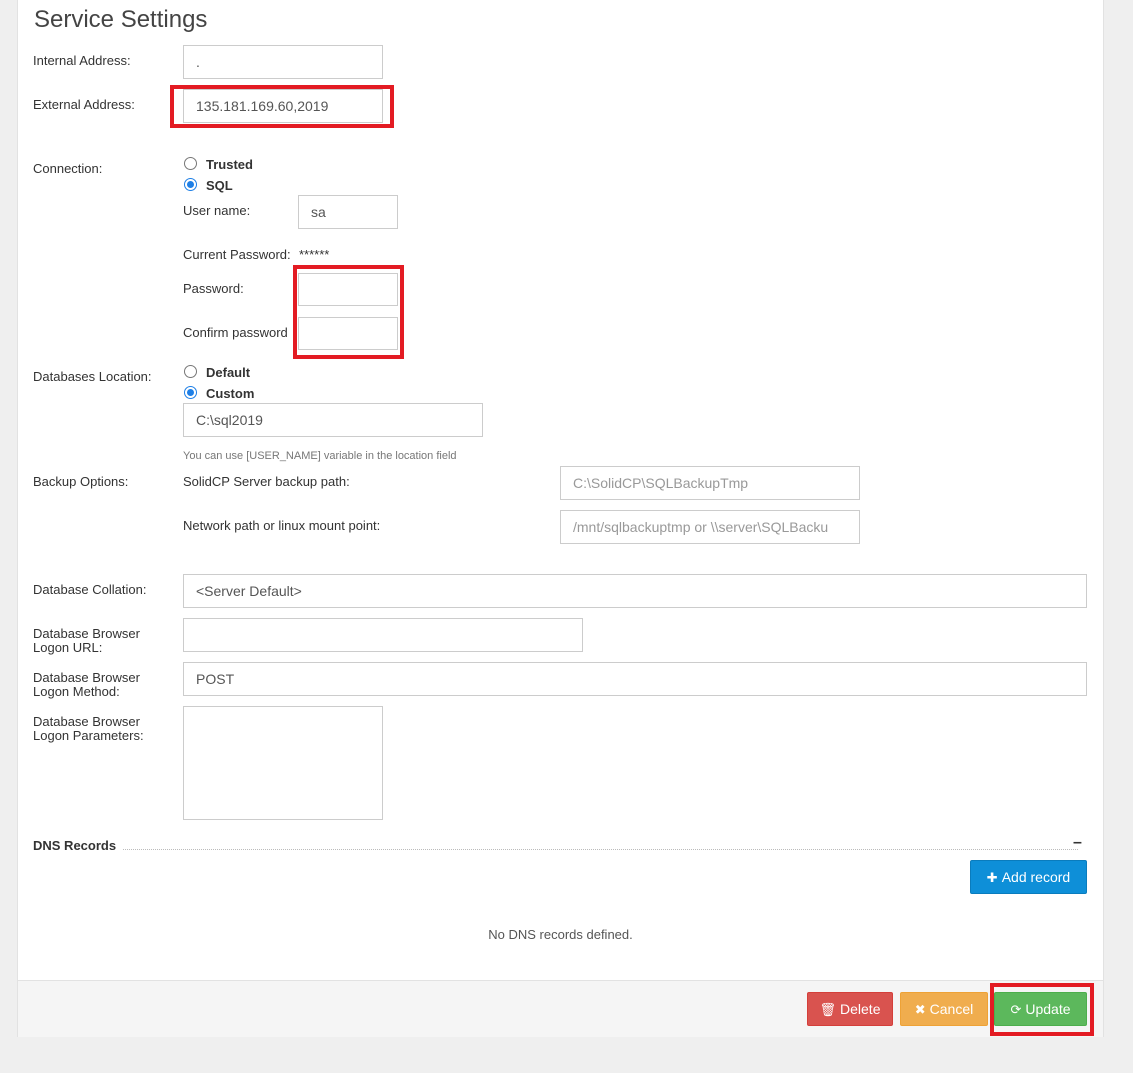 This screenshot has height=1073, width=1133. Describe the element at coordinates (90, 589) in the screenshot. I see `database-collation-label: Database Collation:` at that location.